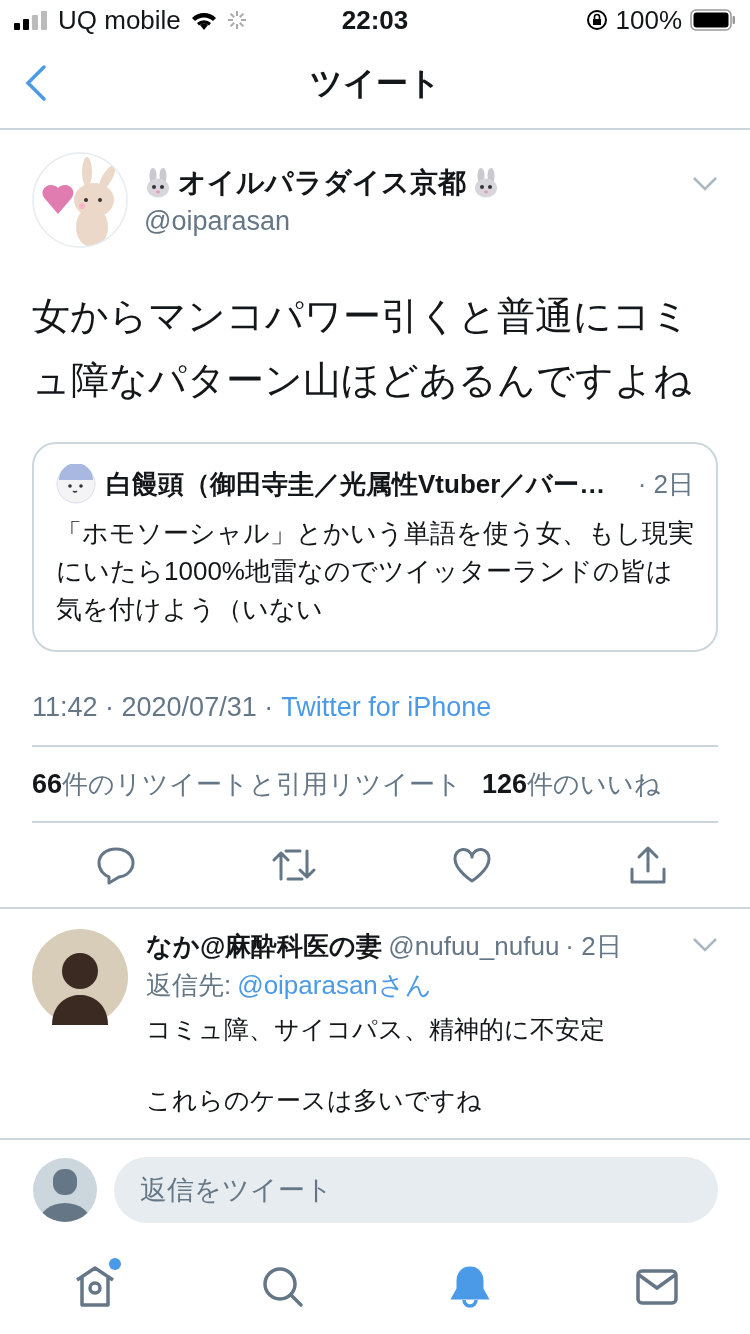 This screenshot has height=1334, width=750. I want to click on mail-icon, so click(656, 1287).